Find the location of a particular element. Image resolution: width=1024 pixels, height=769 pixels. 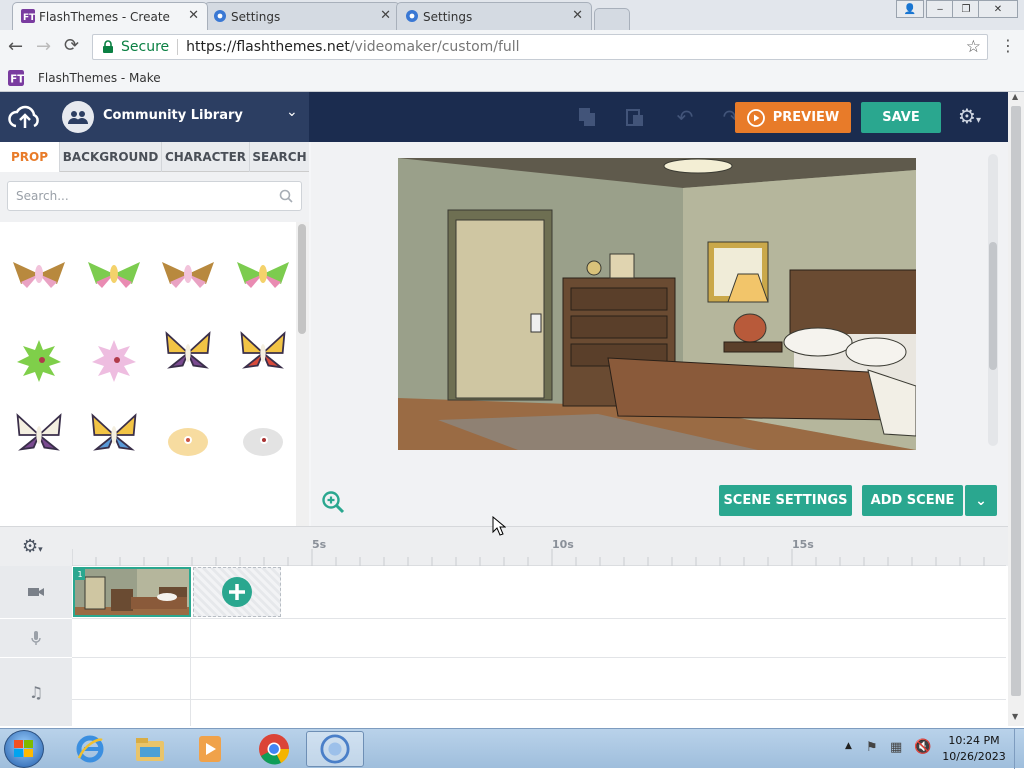

preview-label: PREVIEW is located at coordinates (806, 117).